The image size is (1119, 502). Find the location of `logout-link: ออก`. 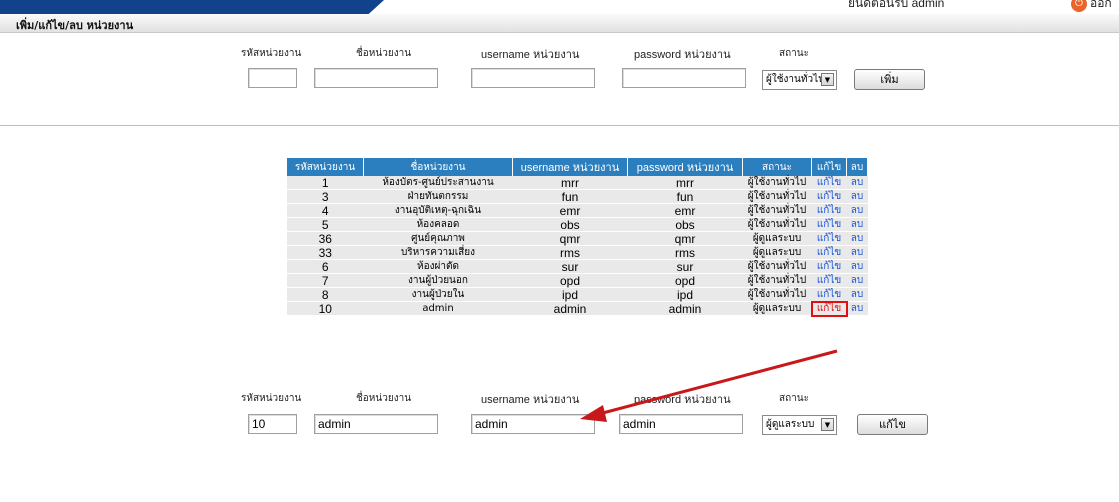

logout-link: ออก is located at coordinates (1101, 6).